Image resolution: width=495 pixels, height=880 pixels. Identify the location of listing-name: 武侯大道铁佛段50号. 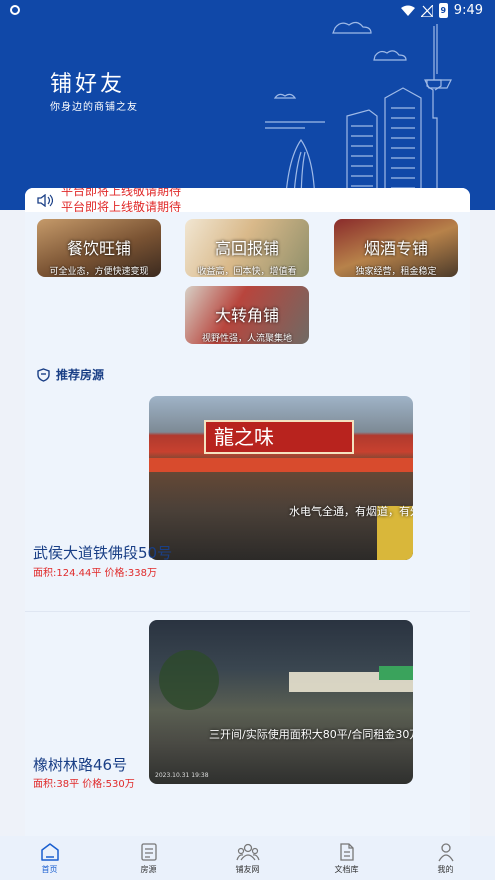
(103, 553).